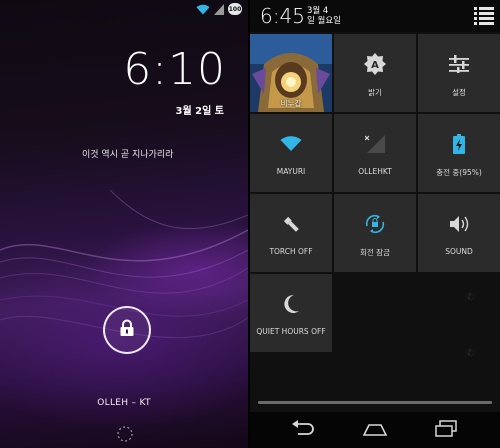 This screenshot has width=500, height=448. Describe the element at coordinates (174, 69) in the screenshot. I see `lock-clock: 6:10` at that location.